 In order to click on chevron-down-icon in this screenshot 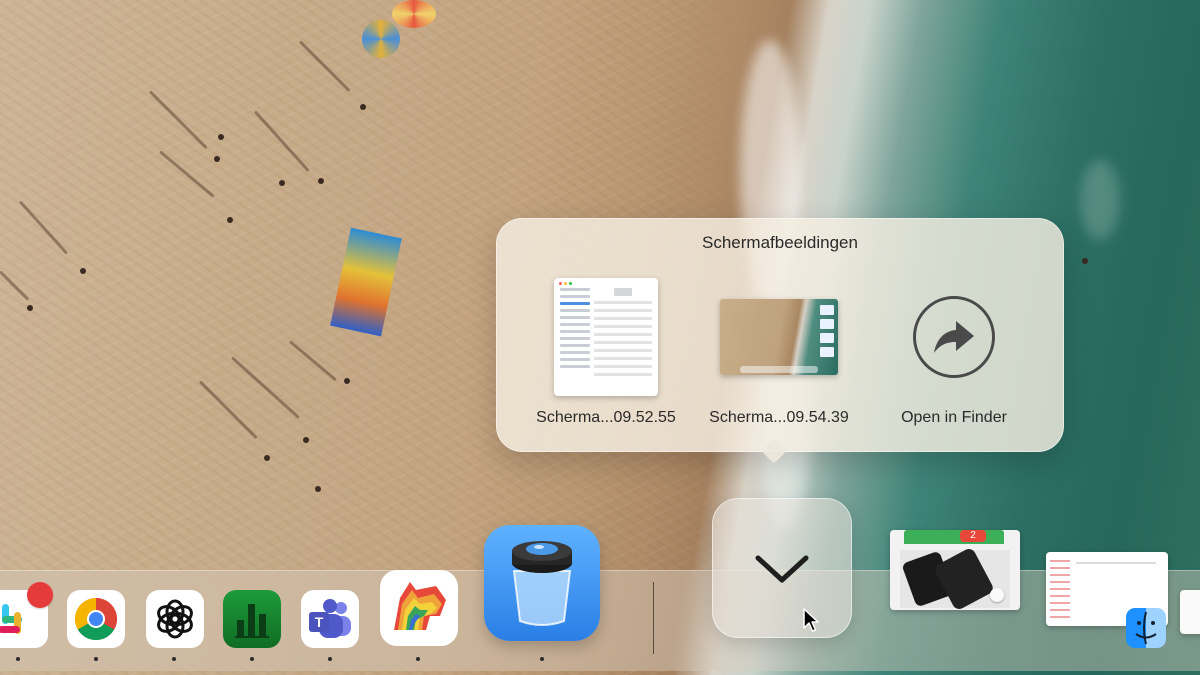, I will do `click(782, 569)`.